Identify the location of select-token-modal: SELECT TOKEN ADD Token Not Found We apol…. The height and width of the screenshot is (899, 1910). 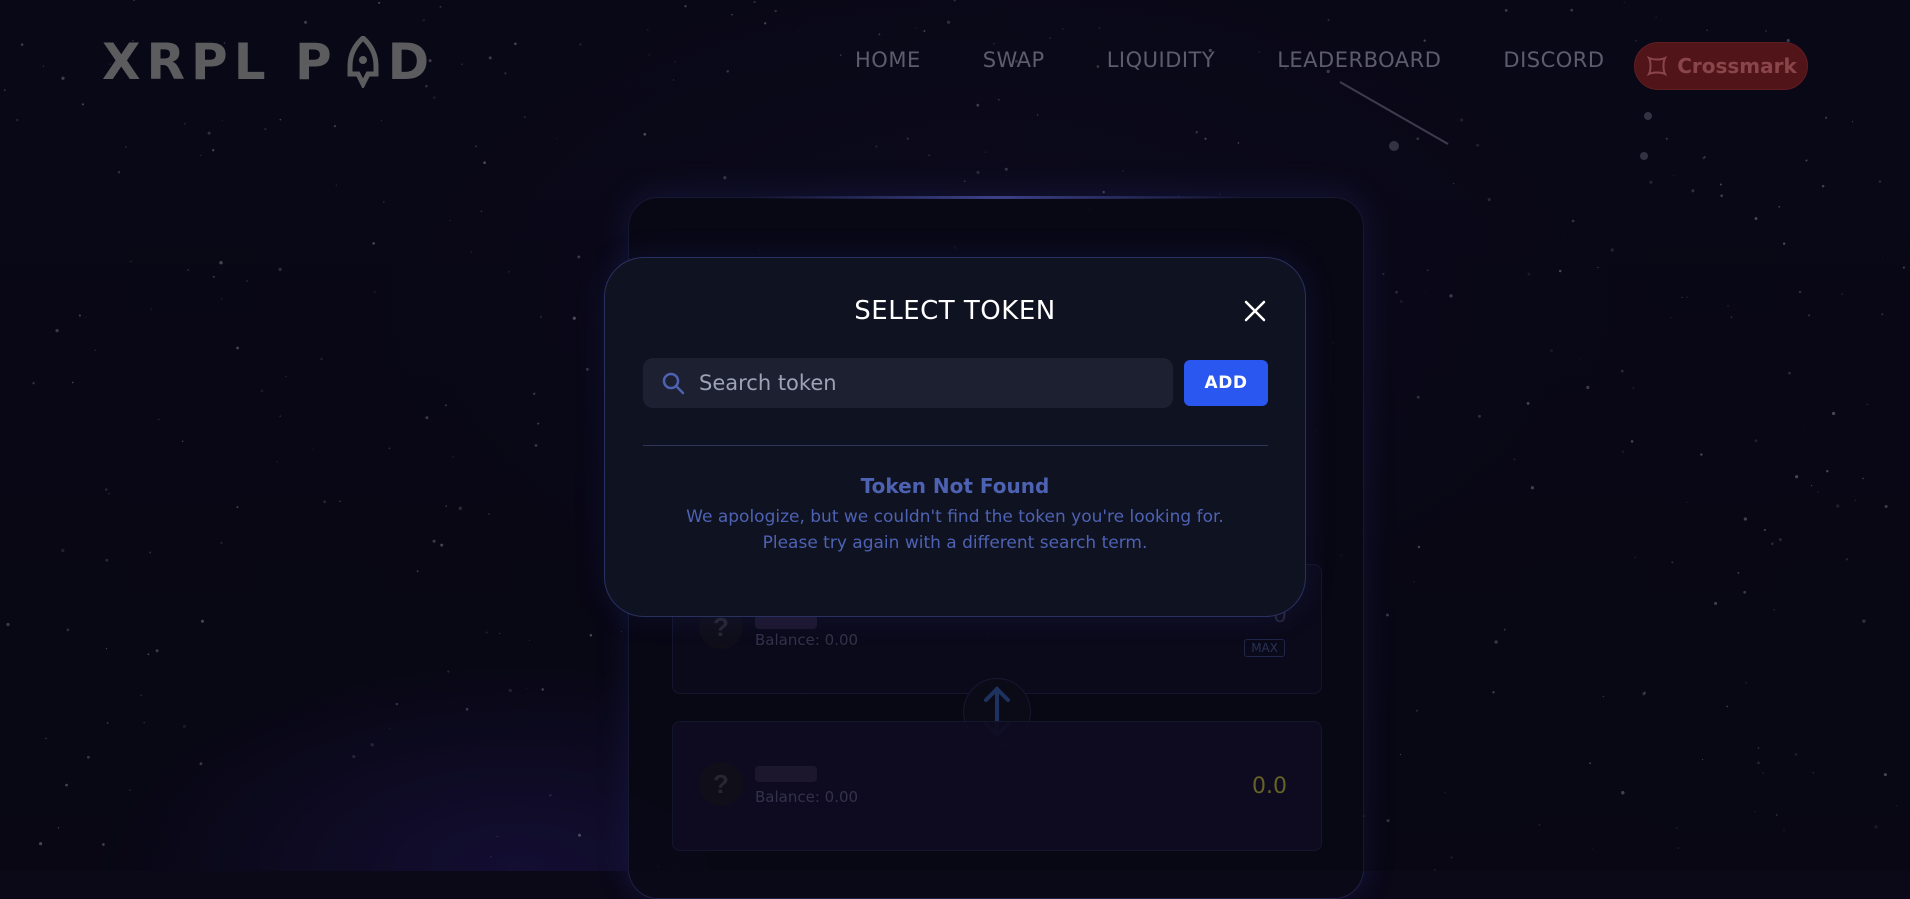
(955, 437).